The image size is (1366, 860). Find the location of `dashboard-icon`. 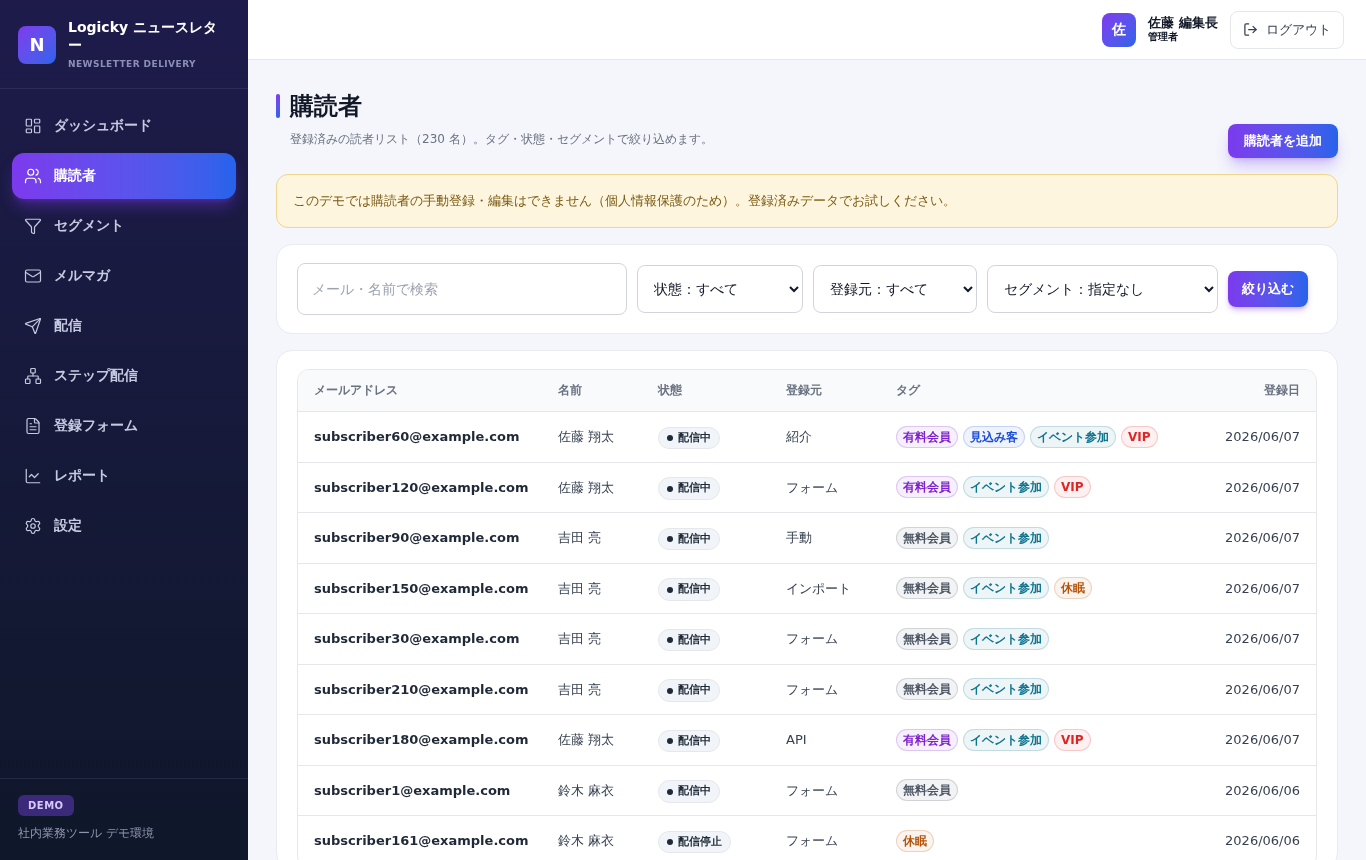

dashboard-icon is located at coordinates (33, 125).